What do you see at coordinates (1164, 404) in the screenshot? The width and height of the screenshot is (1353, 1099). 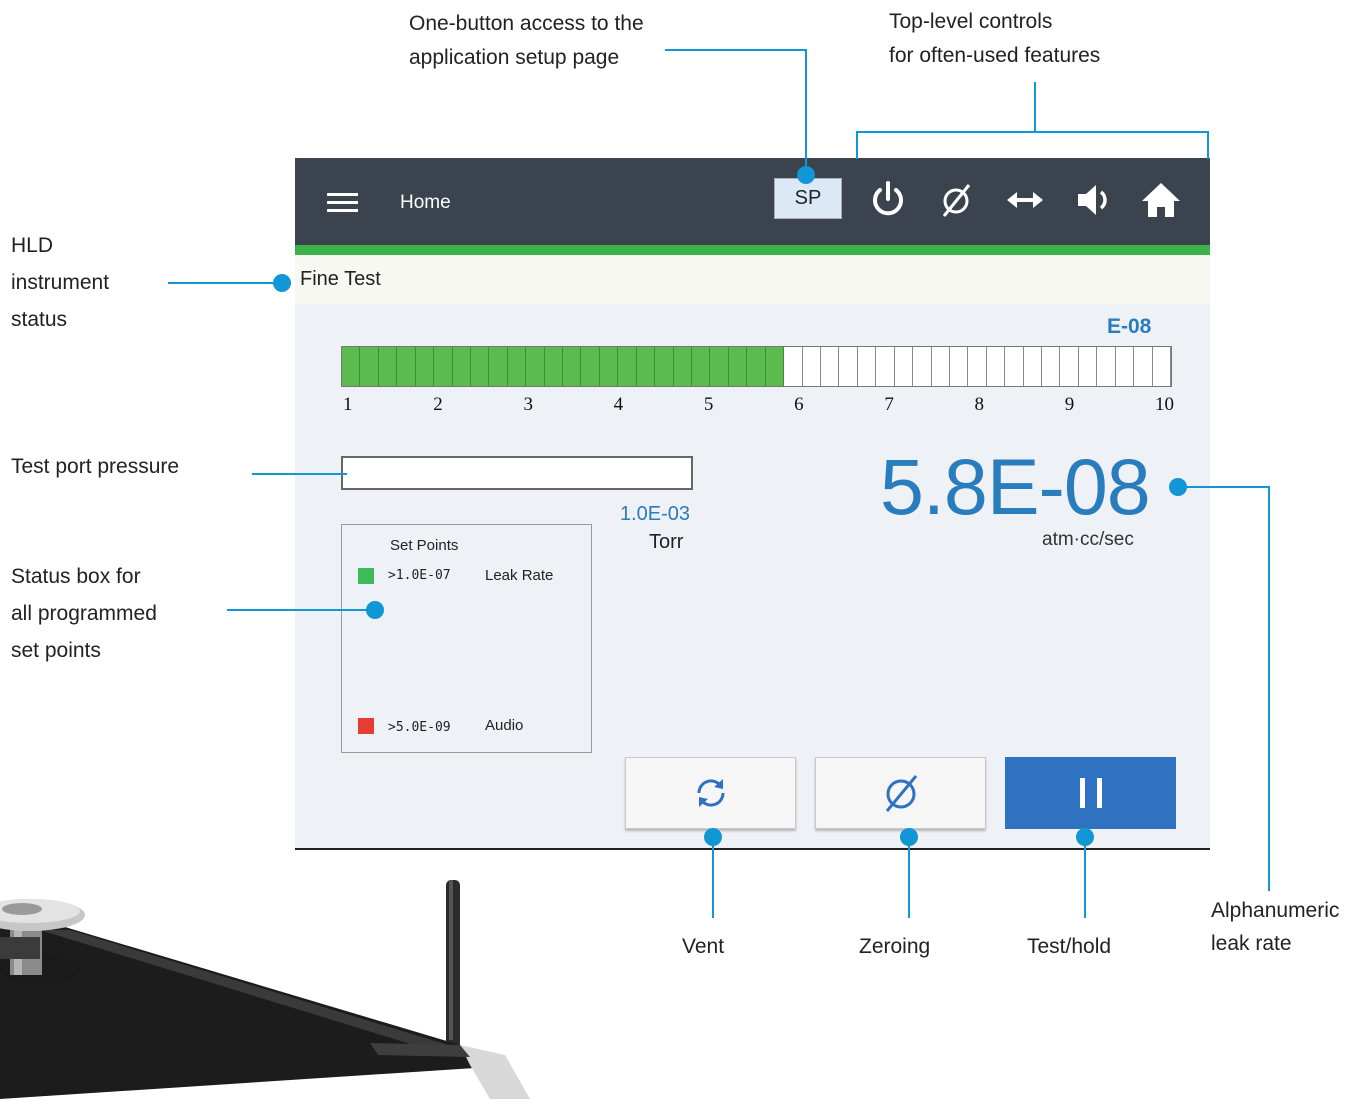 I see `bargraph-tick-label: 10` at bounding box center [1164, 404].